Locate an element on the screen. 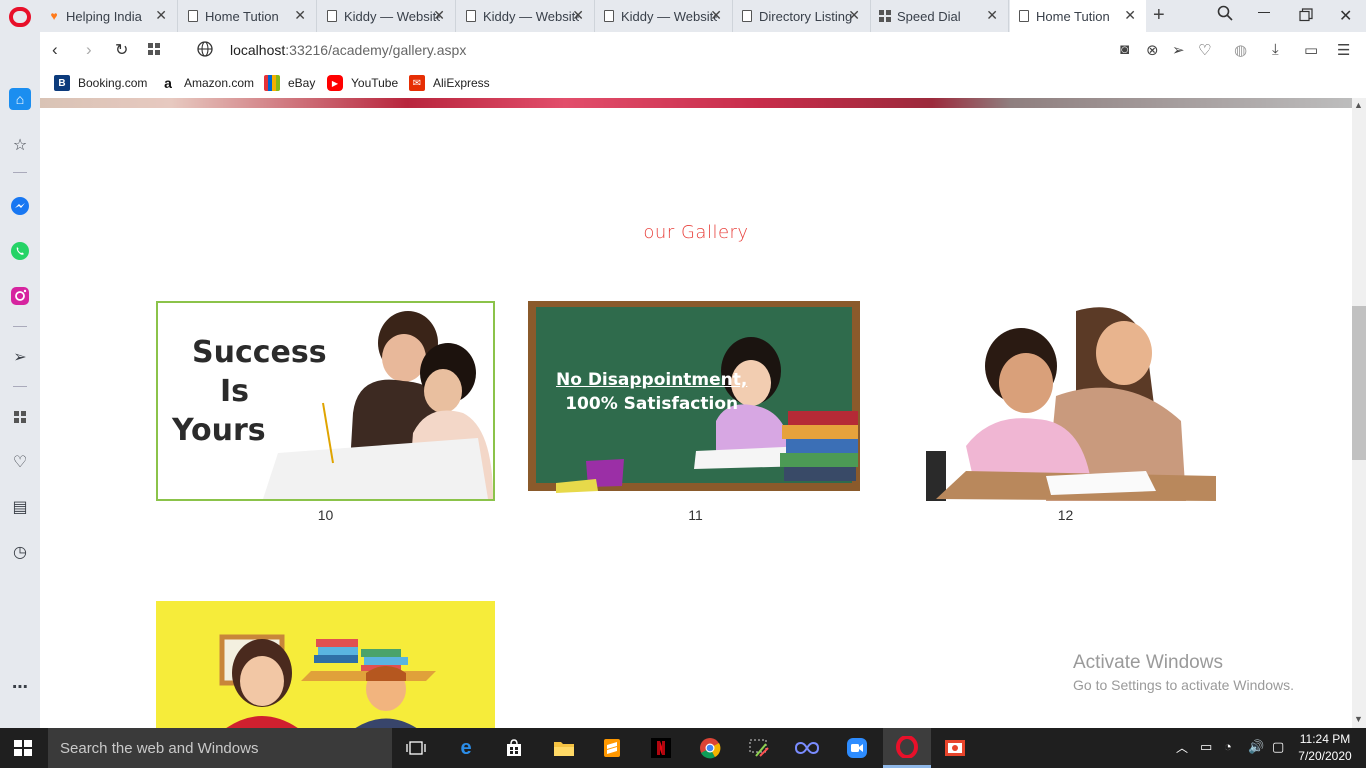 This screenshot has height=768, width=1366. gallery-image-cartoon is located at coordinates (325, 664).